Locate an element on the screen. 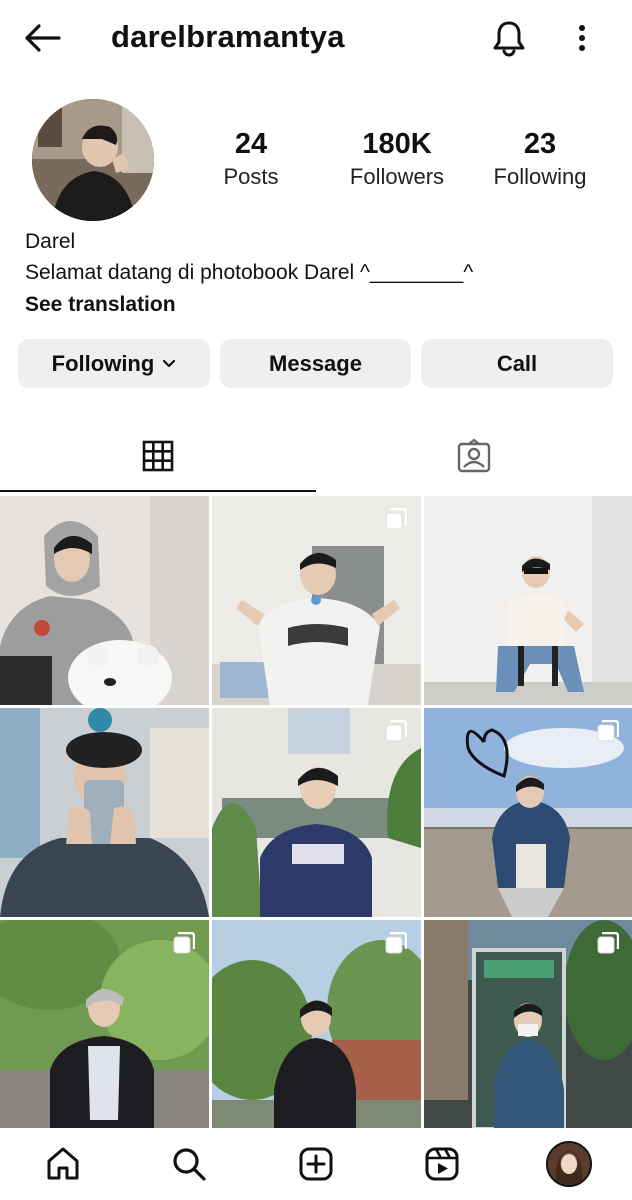 This screenshot has height=1200, width=632. top-bar: darelbramantya is located at coordinates (316, 39).